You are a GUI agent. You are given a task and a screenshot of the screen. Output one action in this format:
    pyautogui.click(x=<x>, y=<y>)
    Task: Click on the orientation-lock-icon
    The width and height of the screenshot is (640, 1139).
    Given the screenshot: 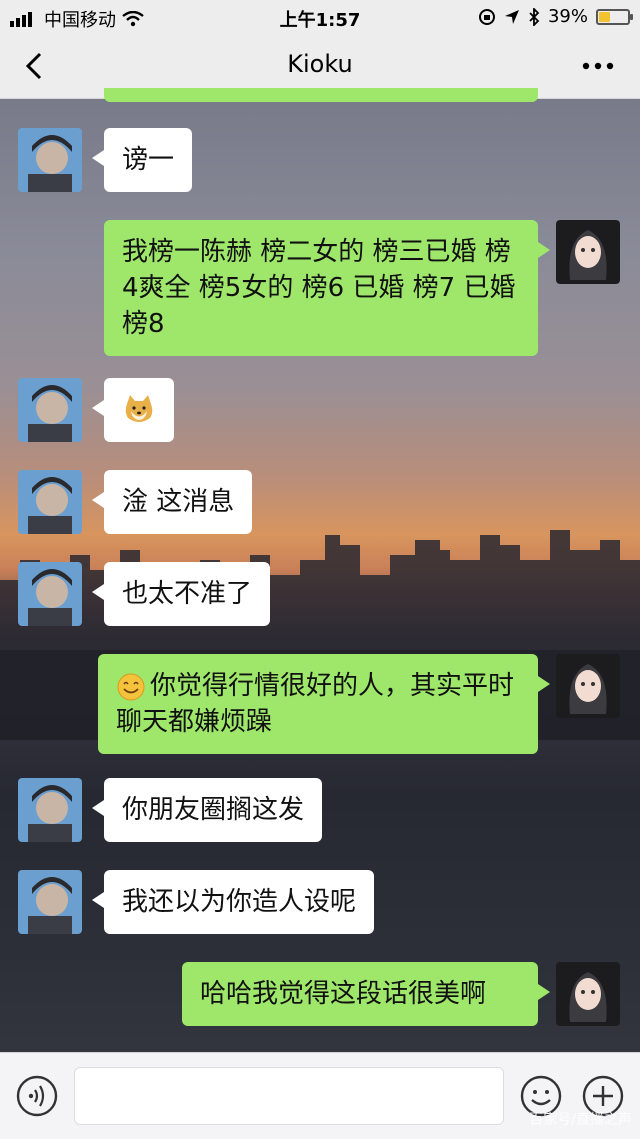 What is the action you would take?
    pyautogui.click(x=486, y=16)
    